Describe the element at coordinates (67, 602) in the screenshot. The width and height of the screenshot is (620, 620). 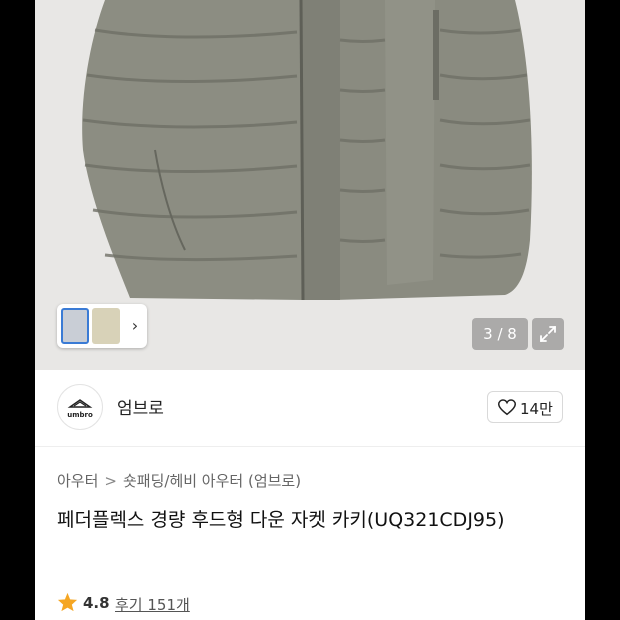
I see `star-icon` at that location.